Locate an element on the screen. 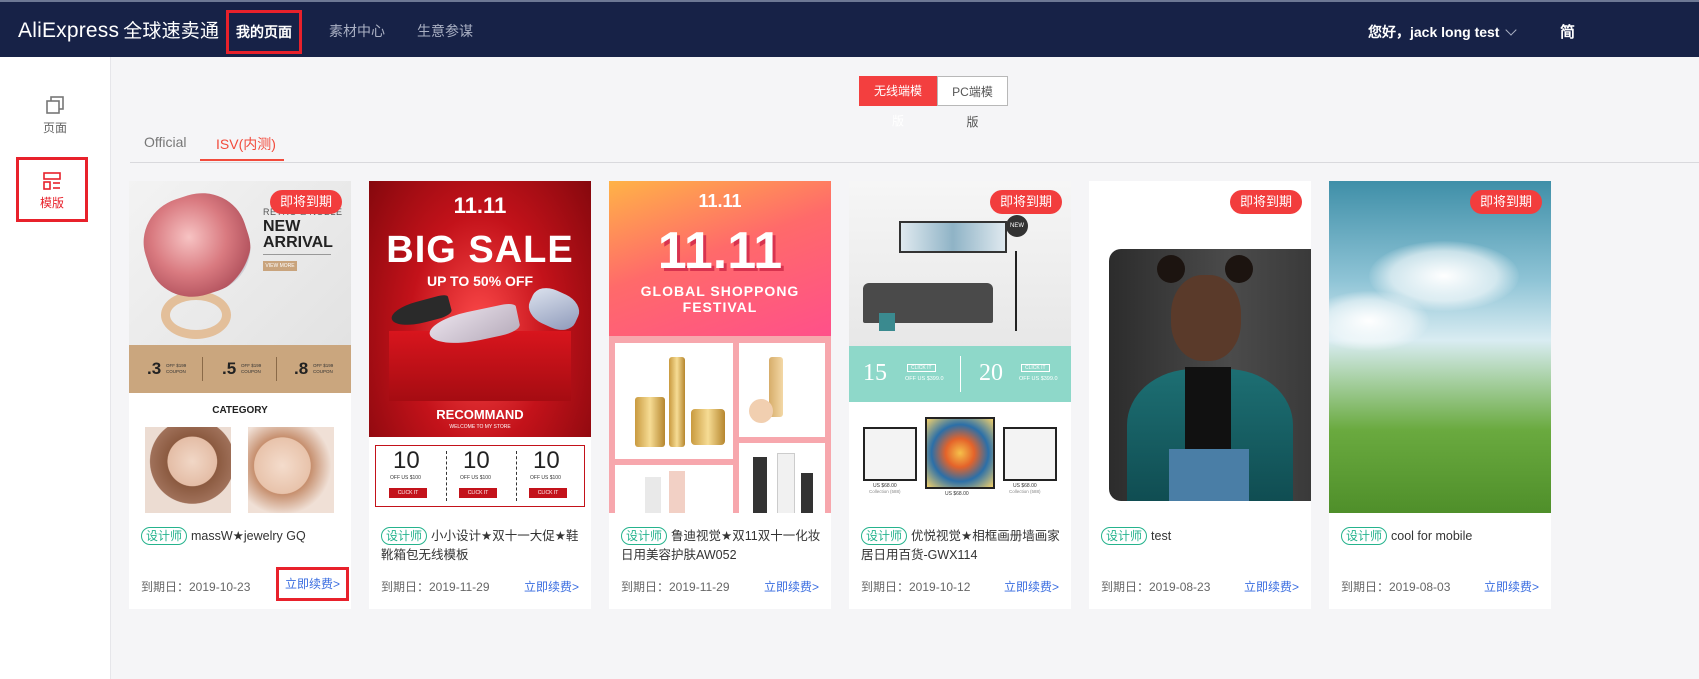  art-recommand: RECOMMAND is located at coordinates (480, 414).